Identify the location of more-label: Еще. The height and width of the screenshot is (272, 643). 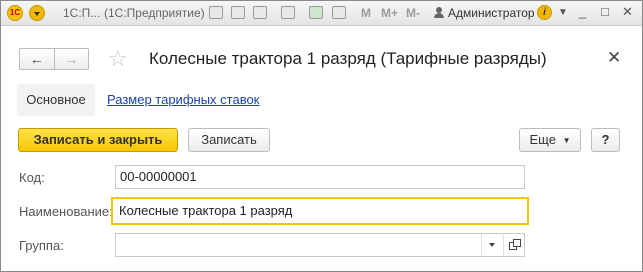
(542, 139).